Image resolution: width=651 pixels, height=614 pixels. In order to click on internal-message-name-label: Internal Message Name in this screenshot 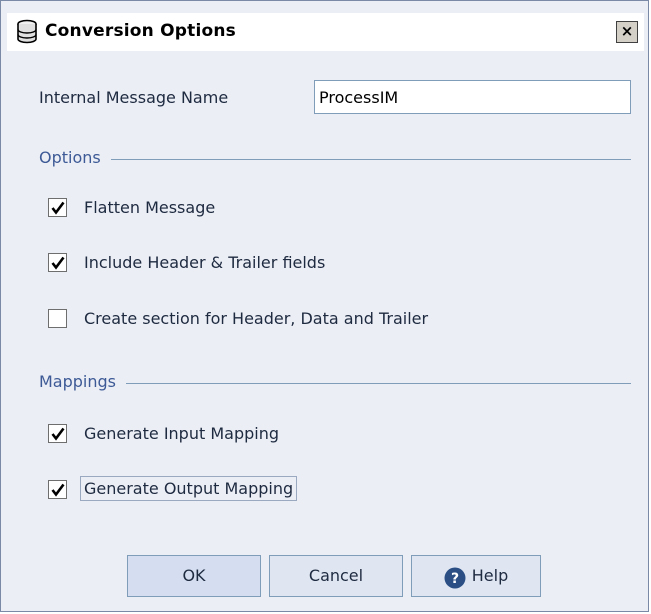, I will do `click(134, 97)`.